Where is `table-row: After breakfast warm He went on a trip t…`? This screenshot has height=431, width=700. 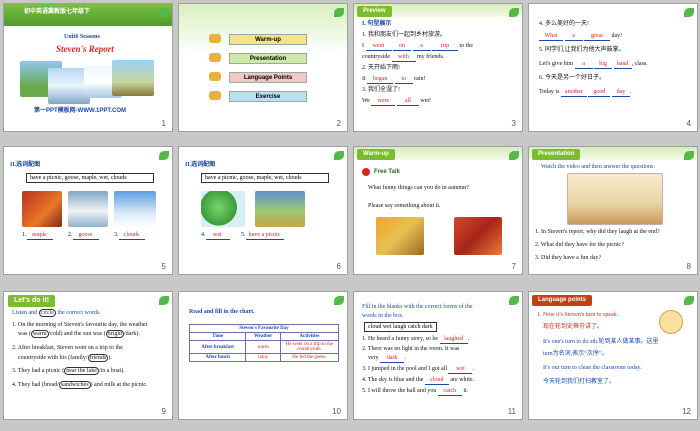
table-row: After breakfast warm He went on a trip t… is located at coordinates (263, 347).